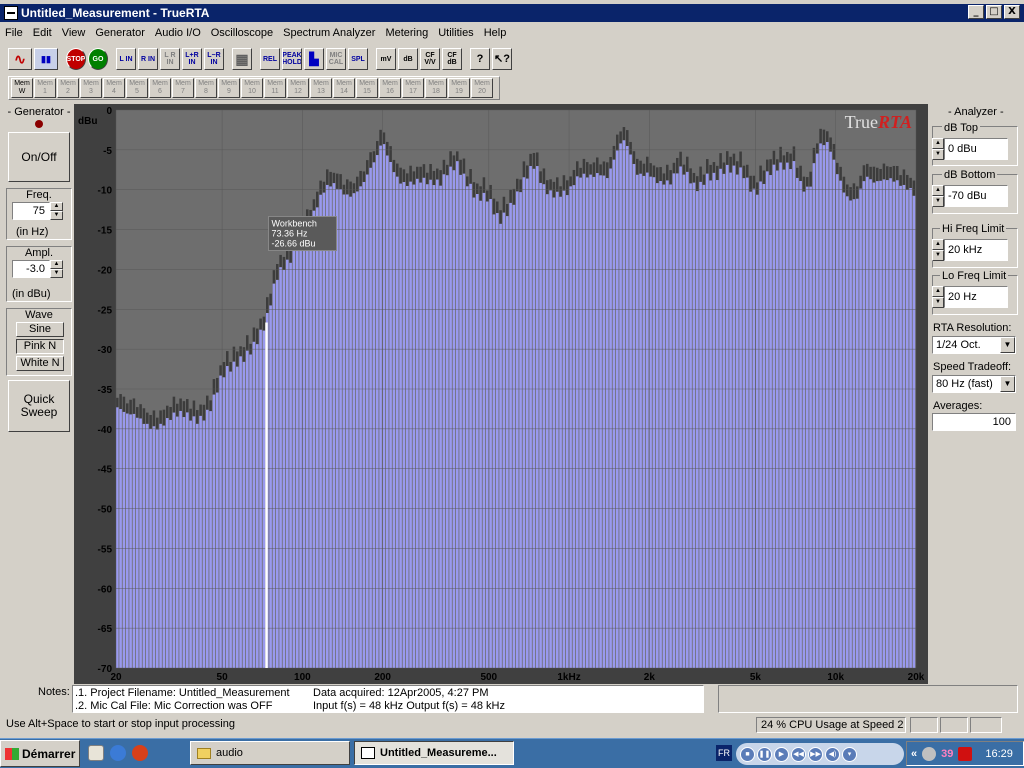 The image size is (1024, 768). What do you see at coordinates (292, 59) in the screenshot?
I see `peak-hold-button: PEAK HOLD` at bounding box center [292, 59].